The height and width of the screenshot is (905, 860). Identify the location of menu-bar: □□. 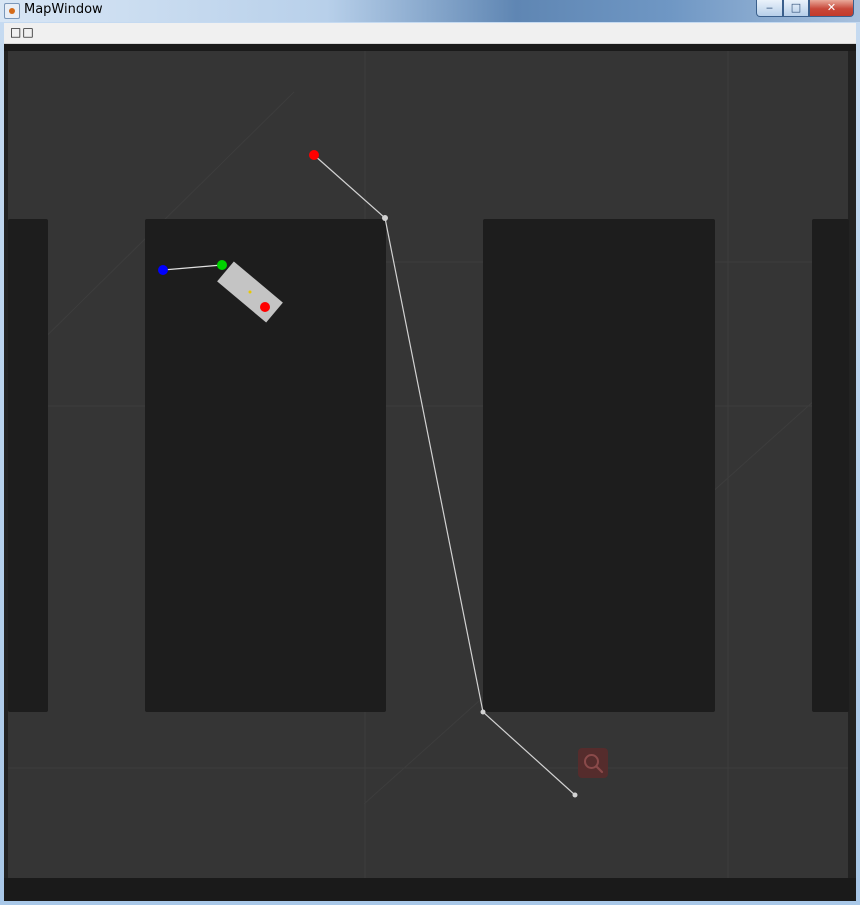
(430, 33).